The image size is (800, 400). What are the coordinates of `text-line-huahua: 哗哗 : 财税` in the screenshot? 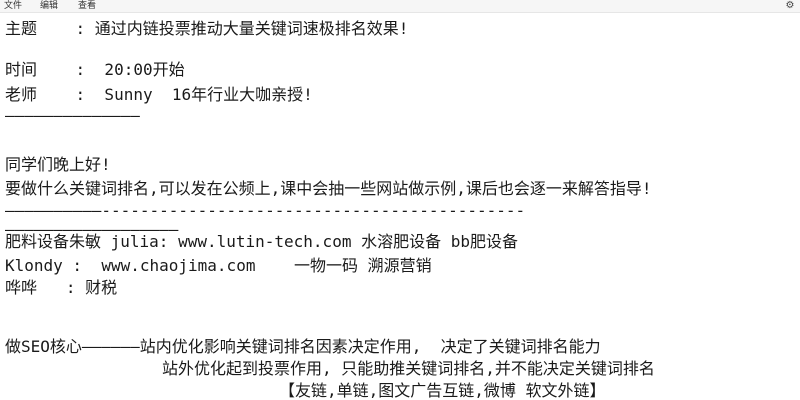 It's located at (61, 287).